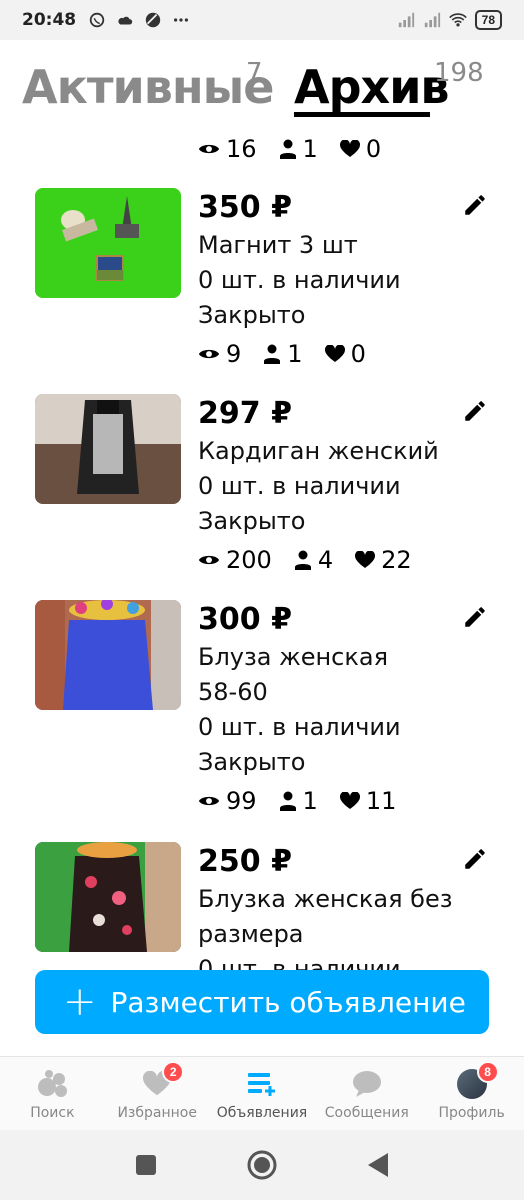 The width and height of the screenshot is (524, 1200). I want to click on cloud-icon, so click(125, 20).